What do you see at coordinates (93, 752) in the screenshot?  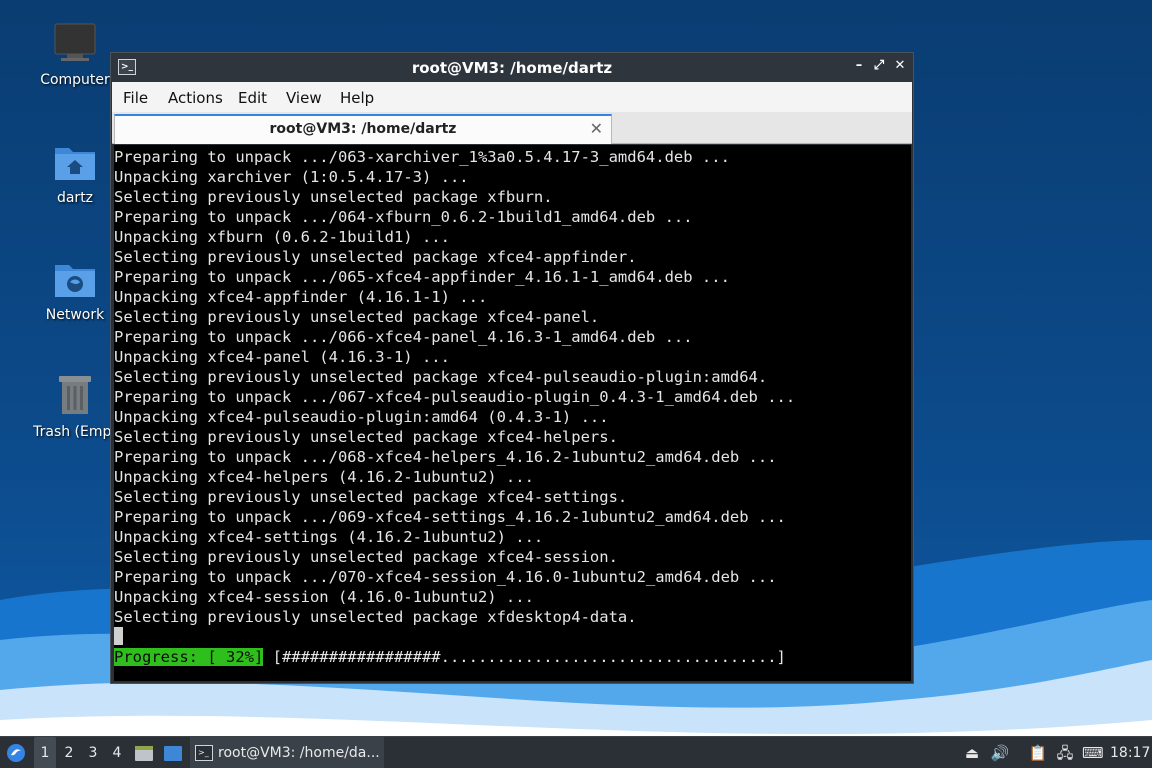 I see `workspace-3: 3` at bounding box center [93, 752].